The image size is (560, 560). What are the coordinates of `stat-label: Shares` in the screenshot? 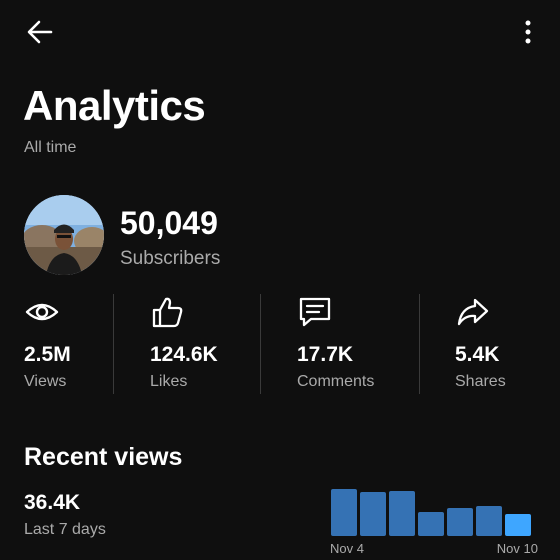 It's located at (480, 381).